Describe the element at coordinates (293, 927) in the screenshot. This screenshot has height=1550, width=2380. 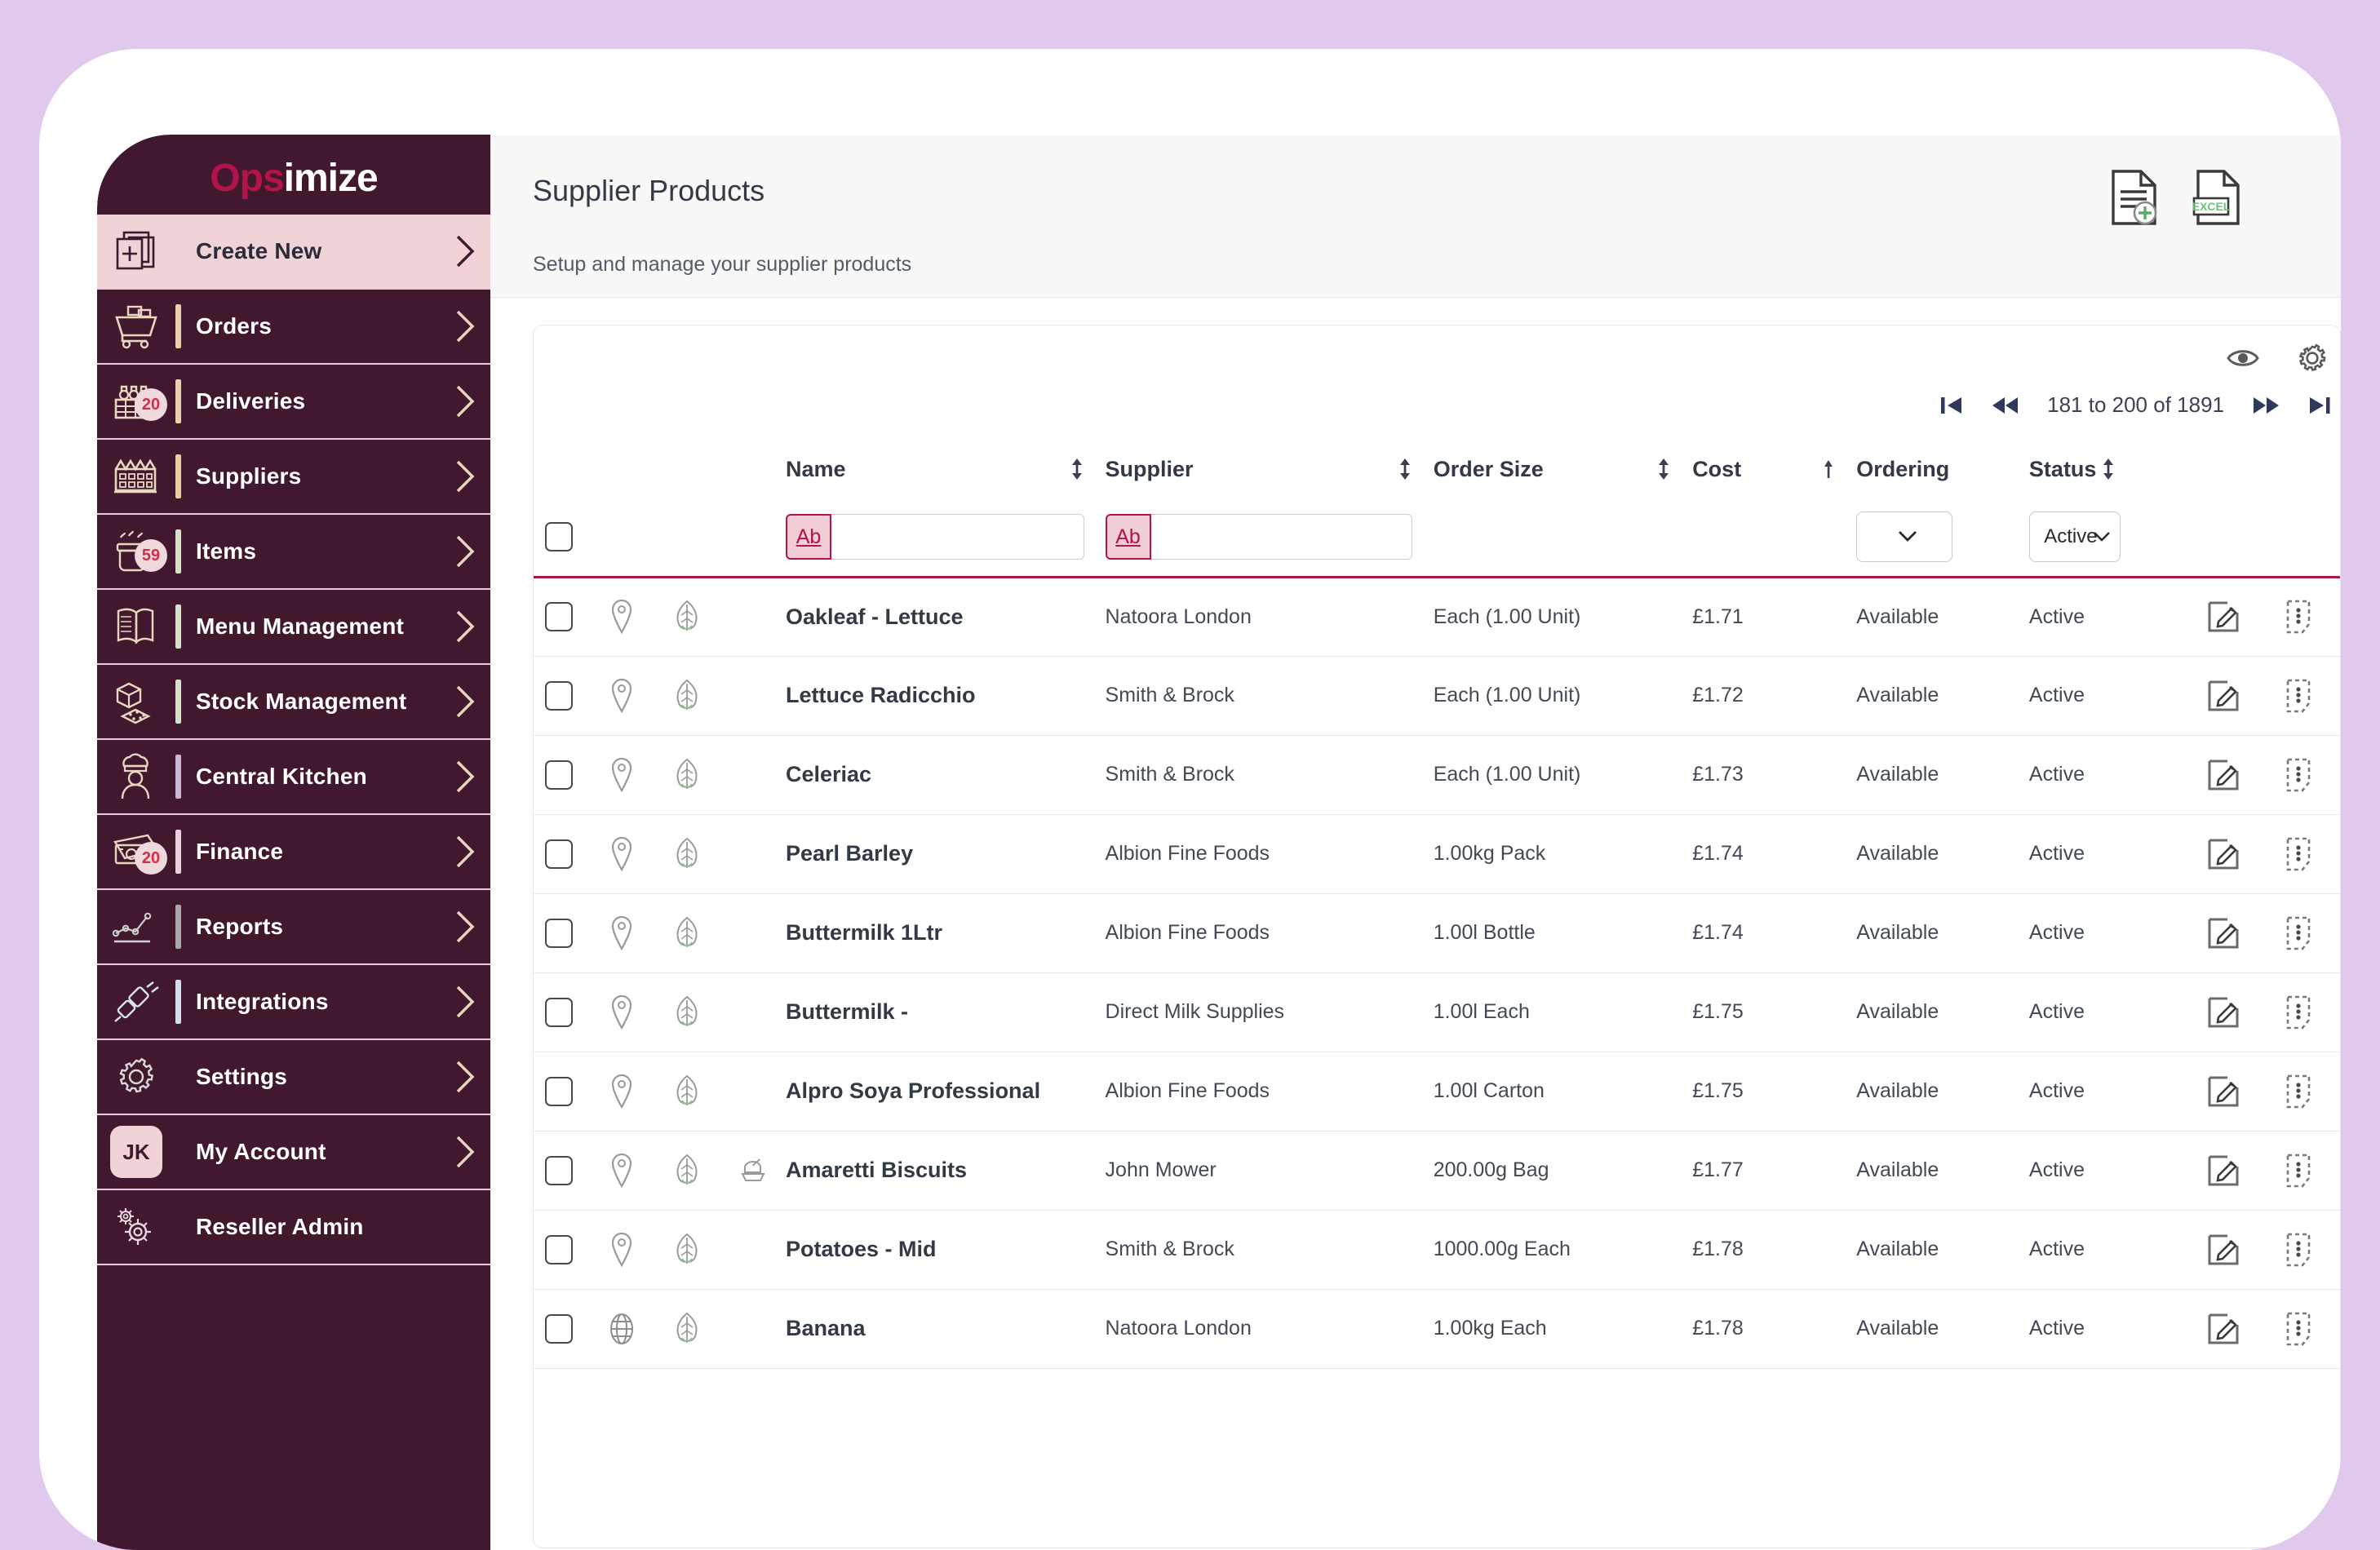
I see `sidebar-item-reports: Reports` at that location.